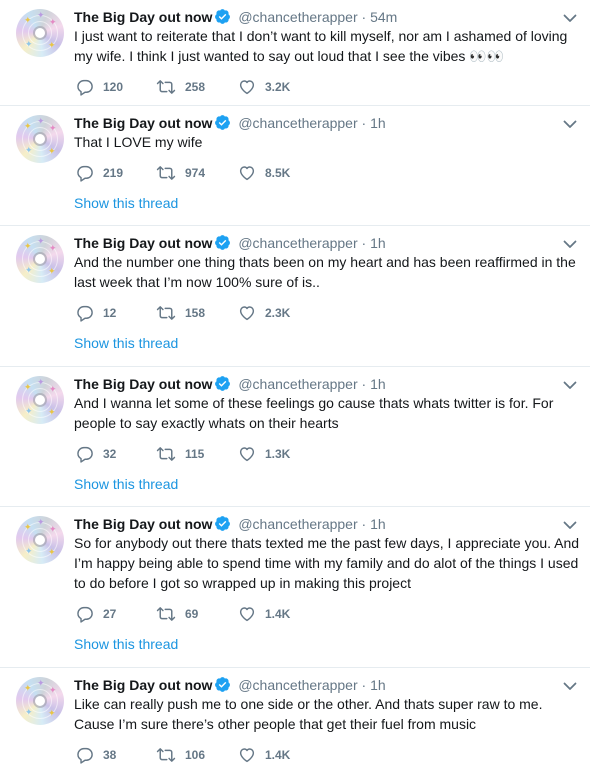  What do you see at coordinates (110, 454) in the screenshot?
I see `reply-count: 32` at bounding box center [110, 454].